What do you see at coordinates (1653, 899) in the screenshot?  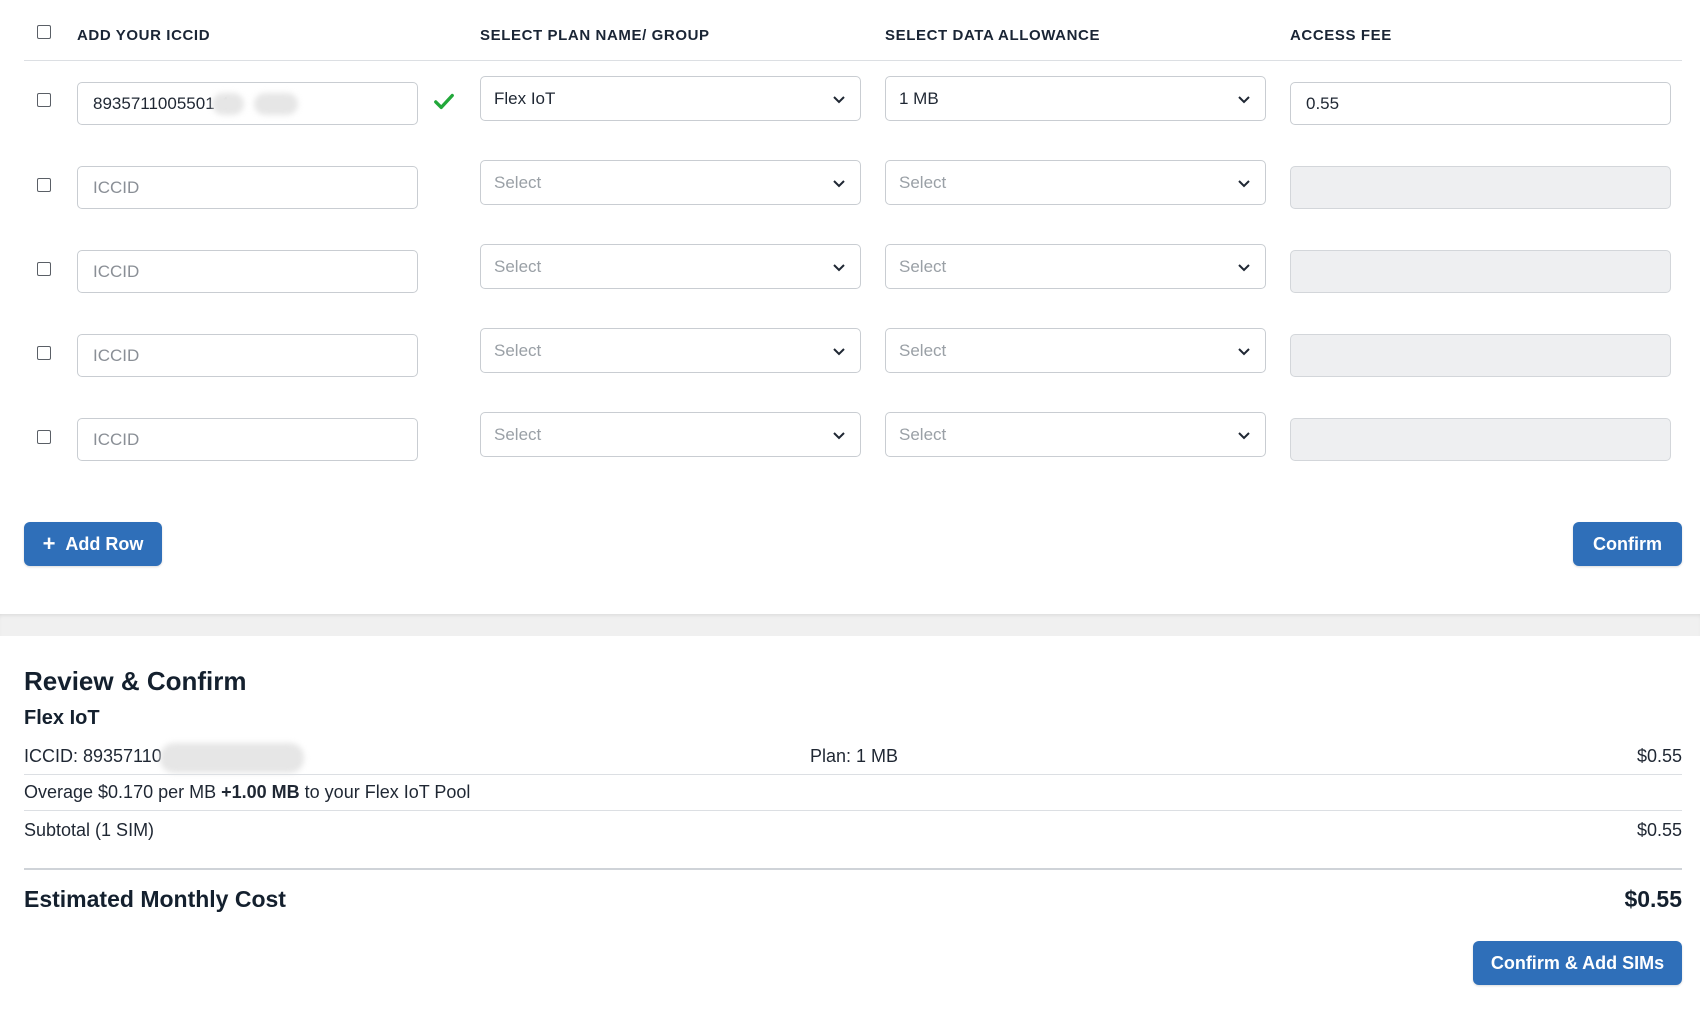 I see `estimated-cost-value: $0.55` at bounding box center [1653, 899].